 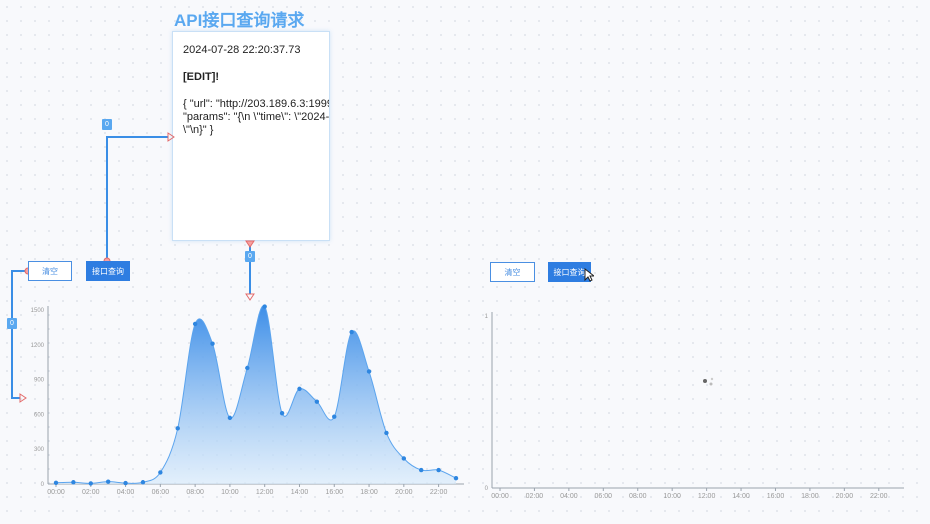 I want to click on right-clear-button: 清空, so click(x=512, y=272).